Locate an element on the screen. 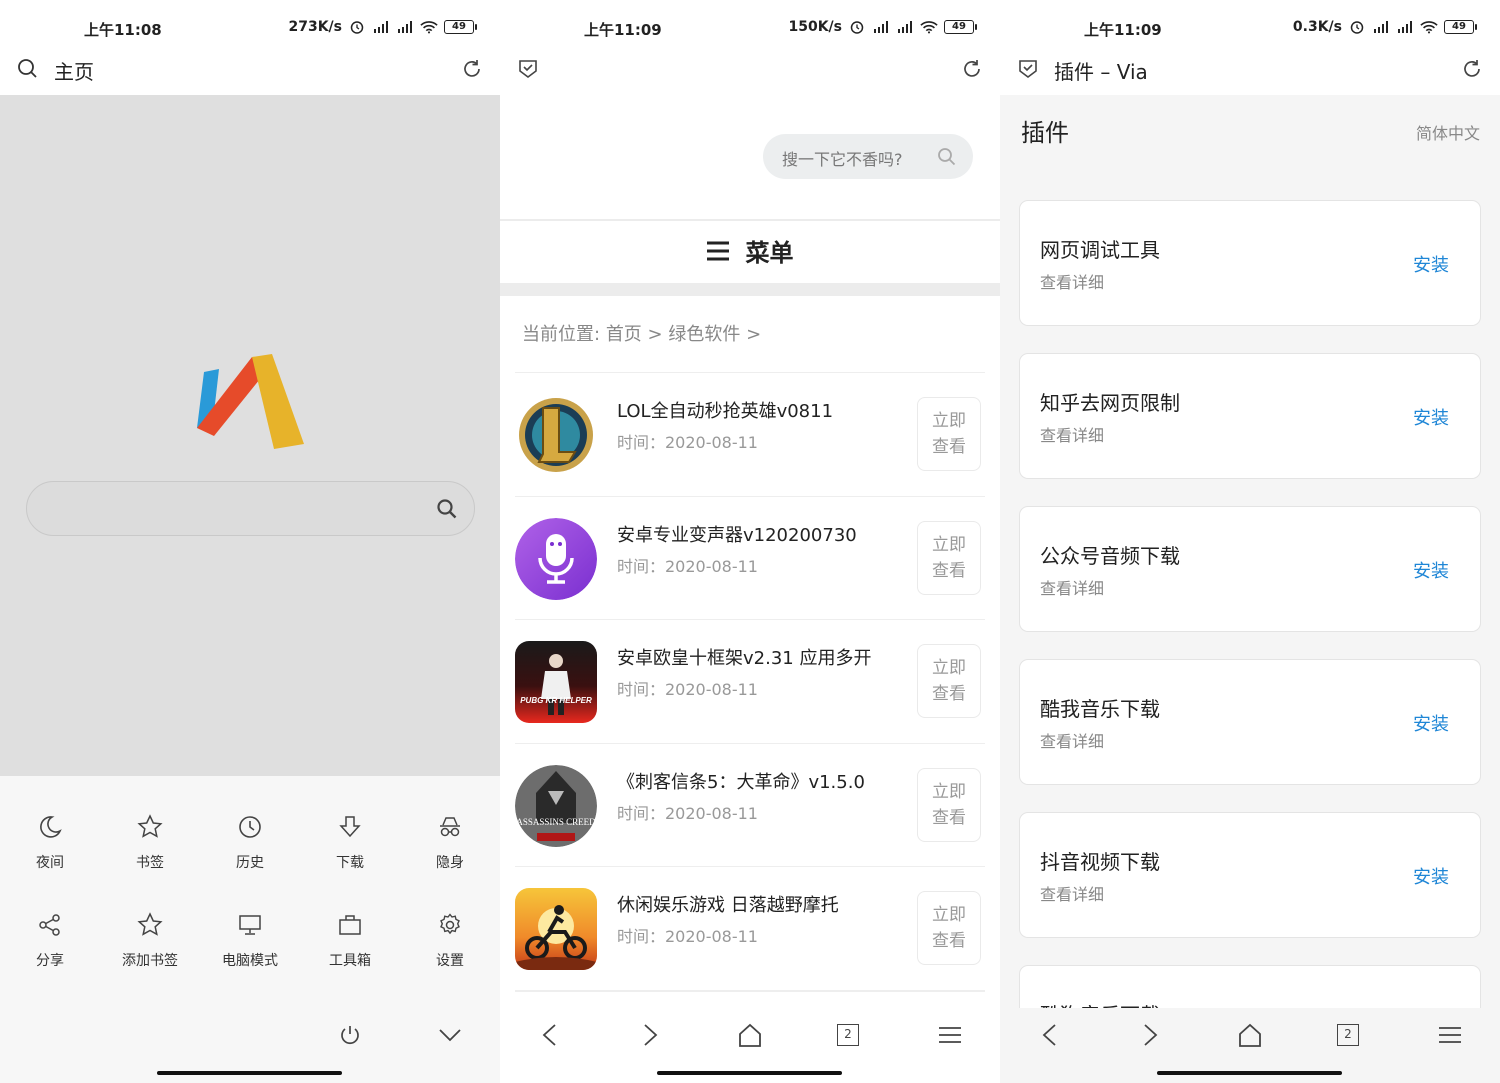 This screenshot has width=1500, height=1083. plugin-card: 知乎去网页限制 查看详细 安装 is located at coordinates (1250, 416).